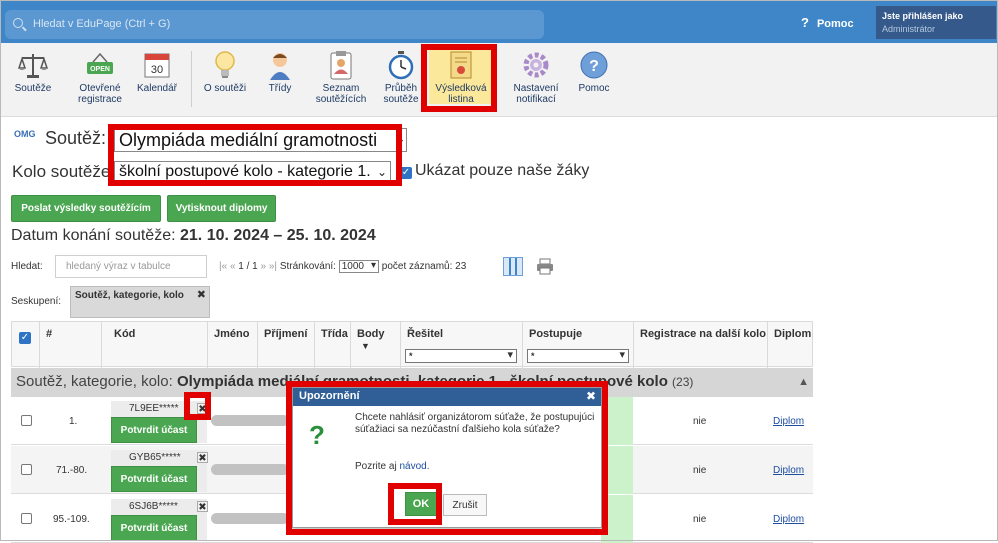 This screenshot has width=998, height=543. What do you see at coordinates (594, 88) in the screenshot?
I see `toolbar-help-label: Pomoc` at bounding box center [594, 88].